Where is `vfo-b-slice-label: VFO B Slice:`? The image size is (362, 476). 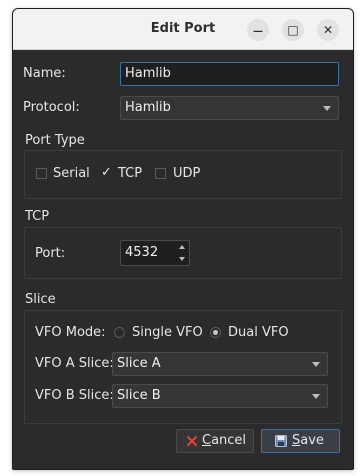
vfo-b-slice-label: VFO B Slice: is located at coordinates (74, 395).